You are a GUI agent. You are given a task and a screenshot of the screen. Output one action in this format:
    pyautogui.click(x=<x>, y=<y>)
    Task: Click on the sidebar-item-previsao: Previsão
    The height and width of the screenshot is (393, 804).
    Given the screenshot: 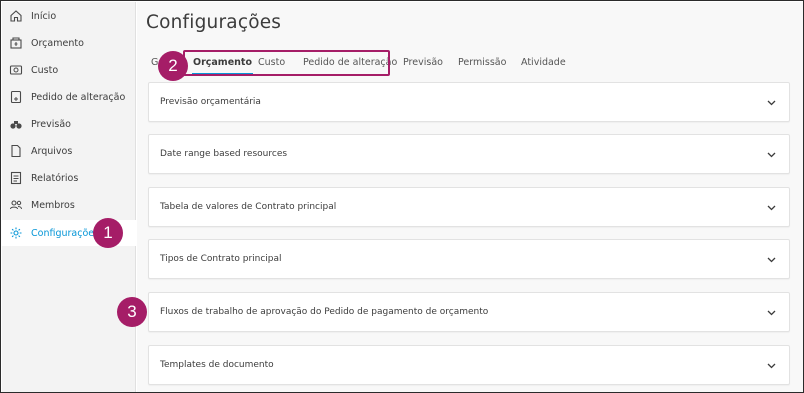 What is the action you would take?
    pyautogui.click(x=69, y=124)
    